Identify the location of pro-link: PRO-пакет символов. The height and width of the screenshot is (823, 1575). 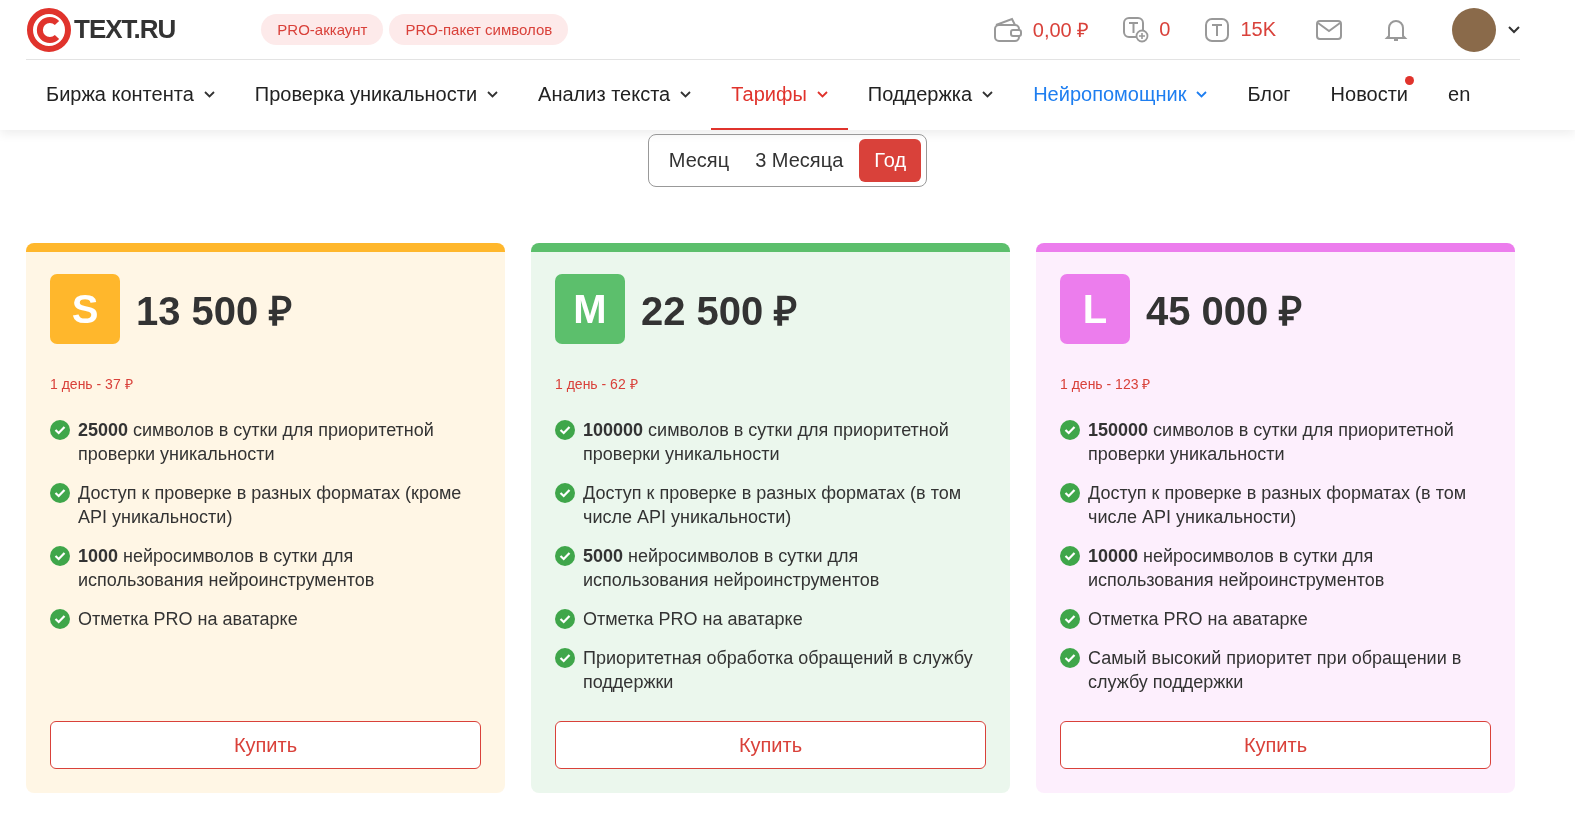
(479, 29).